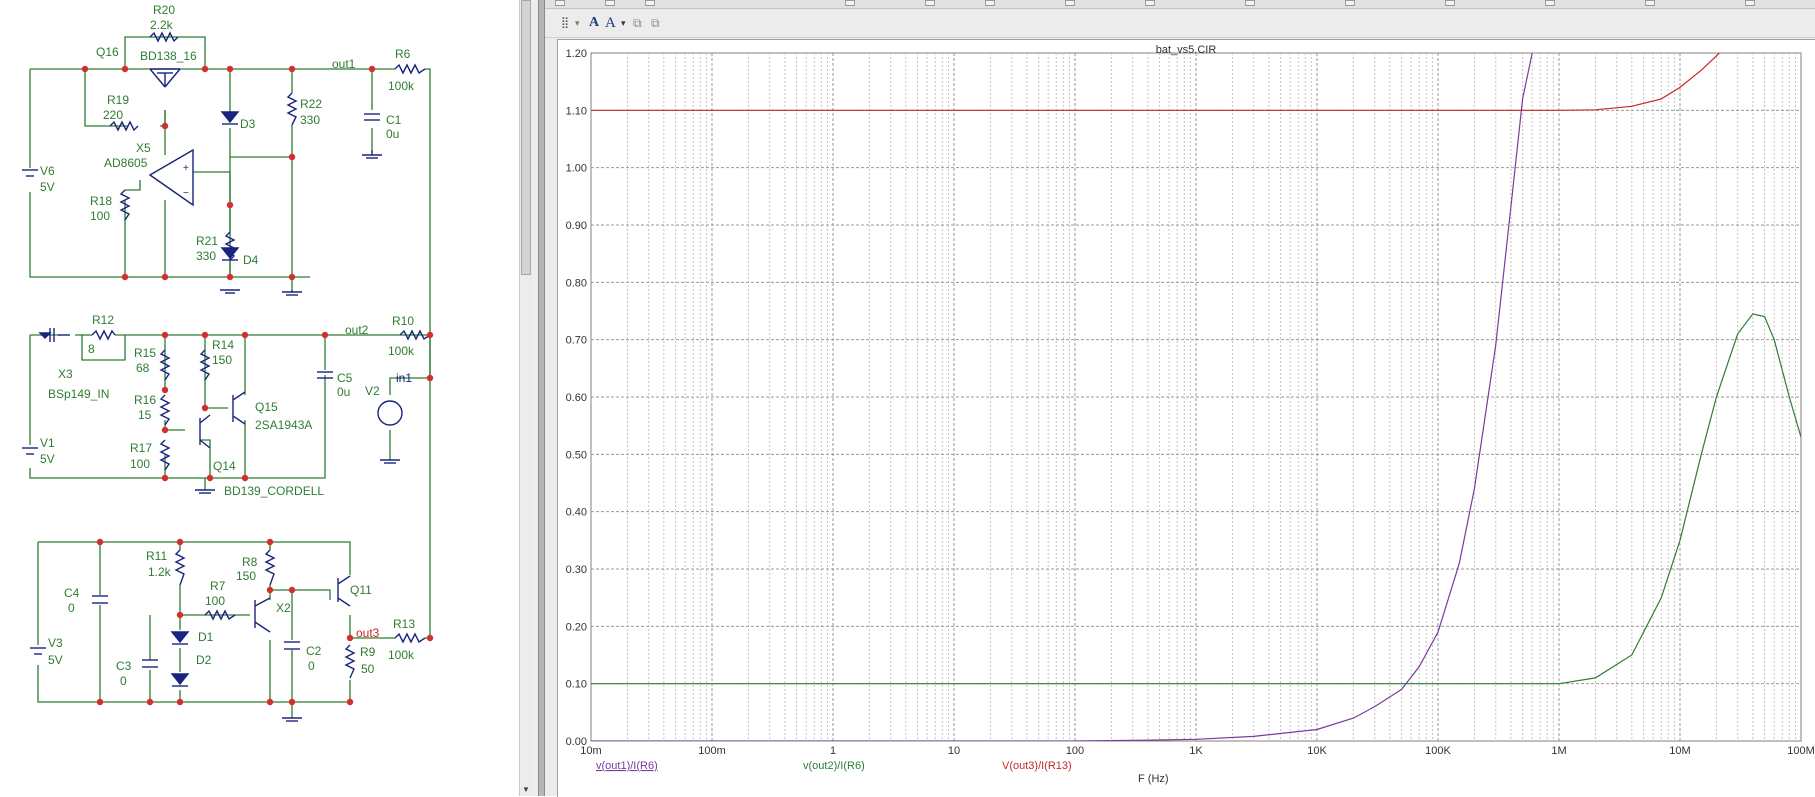 This screenshot has height=797, width=1815. Describe the element at coordinates (1196, 751) in the screenshot. I see `x-tick-label: 1K` at that location.